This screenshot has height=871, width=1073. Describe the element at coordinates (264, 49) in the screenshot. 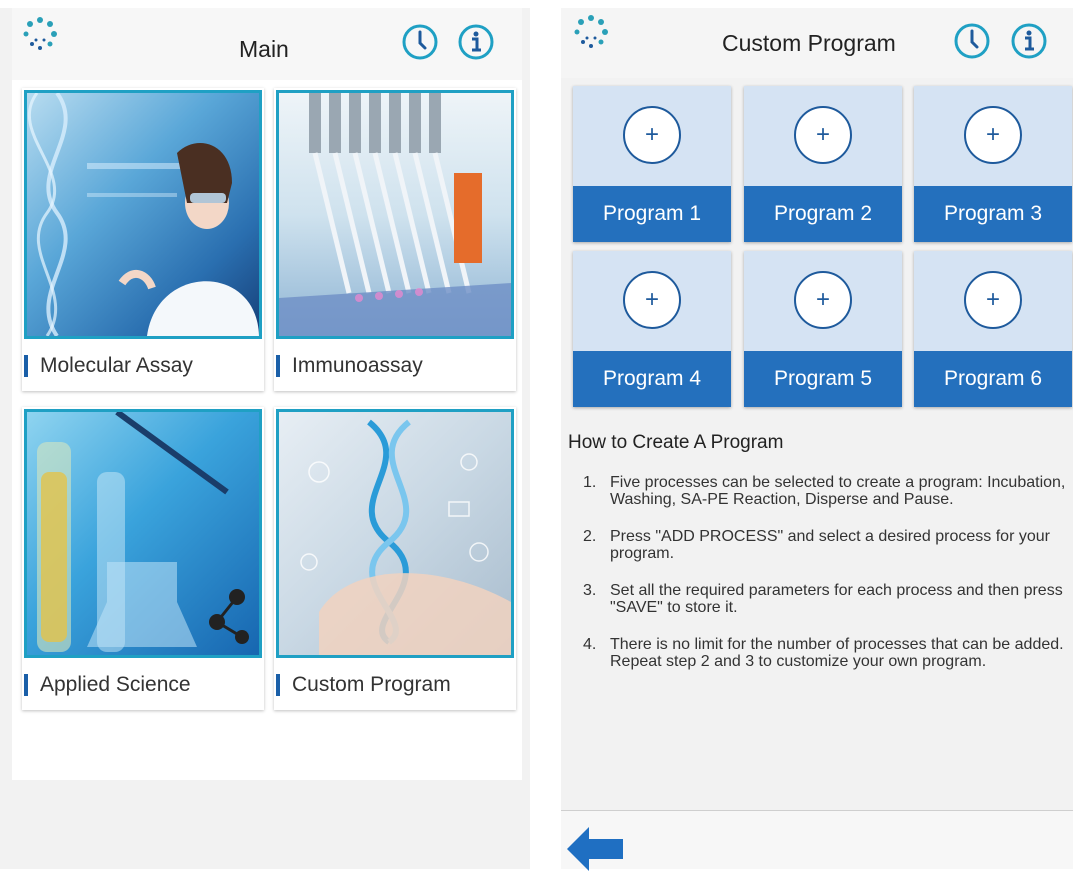

I see `page-title: Main` at that location.